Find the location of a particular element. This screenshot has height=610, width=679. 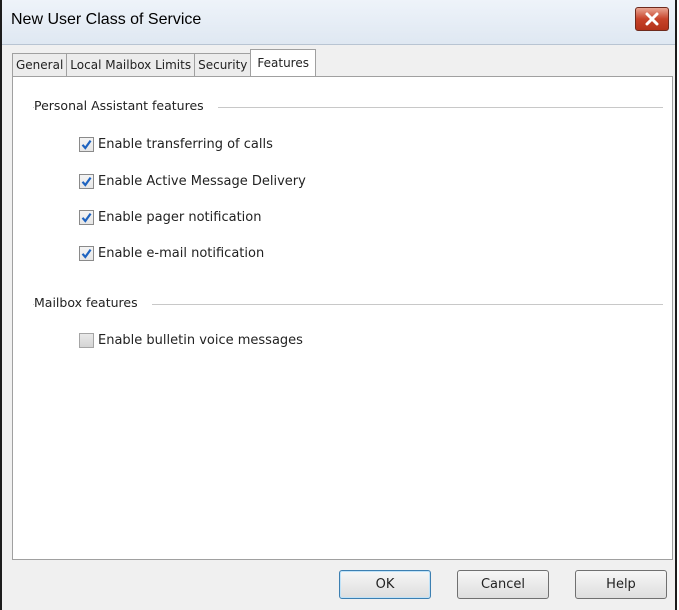

option-transfer-calls: Enable transferring of calls is located at coordinates (176, 144).